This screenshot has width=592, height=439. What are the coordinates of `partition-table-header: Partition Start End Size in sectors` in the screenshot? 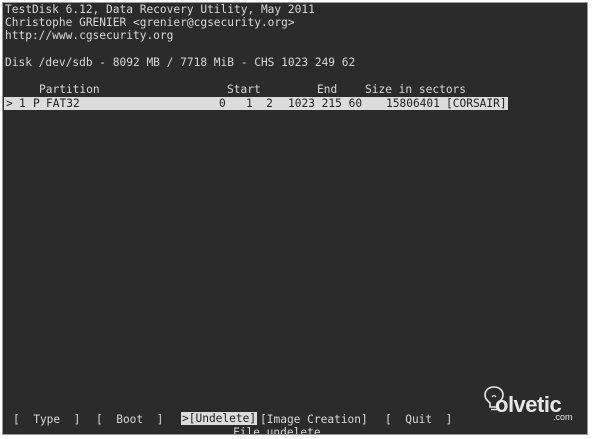 It's located at (295, 89).